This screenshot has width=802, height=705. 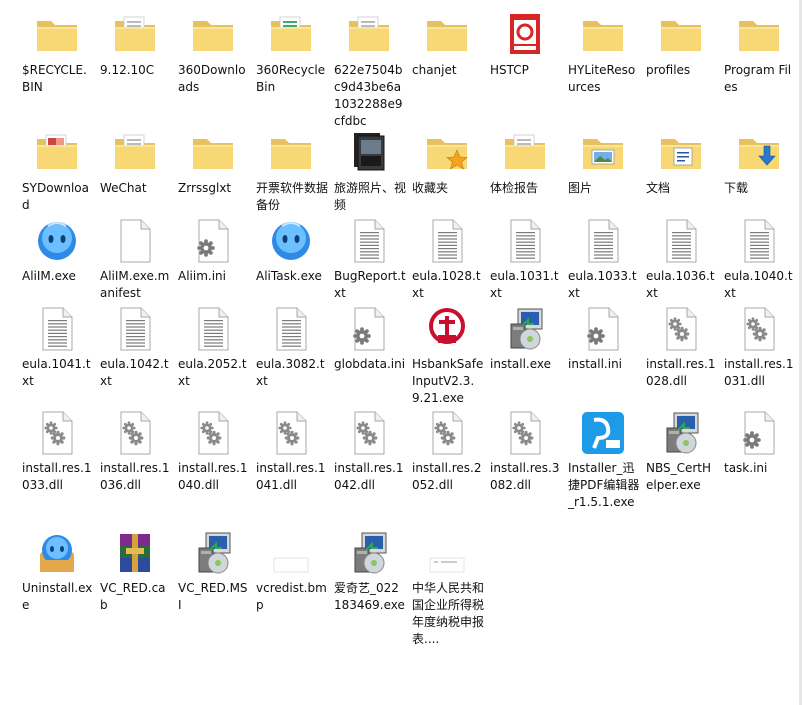 I want to click on desktop-item-label: 图片, so click(x=580, y=188).